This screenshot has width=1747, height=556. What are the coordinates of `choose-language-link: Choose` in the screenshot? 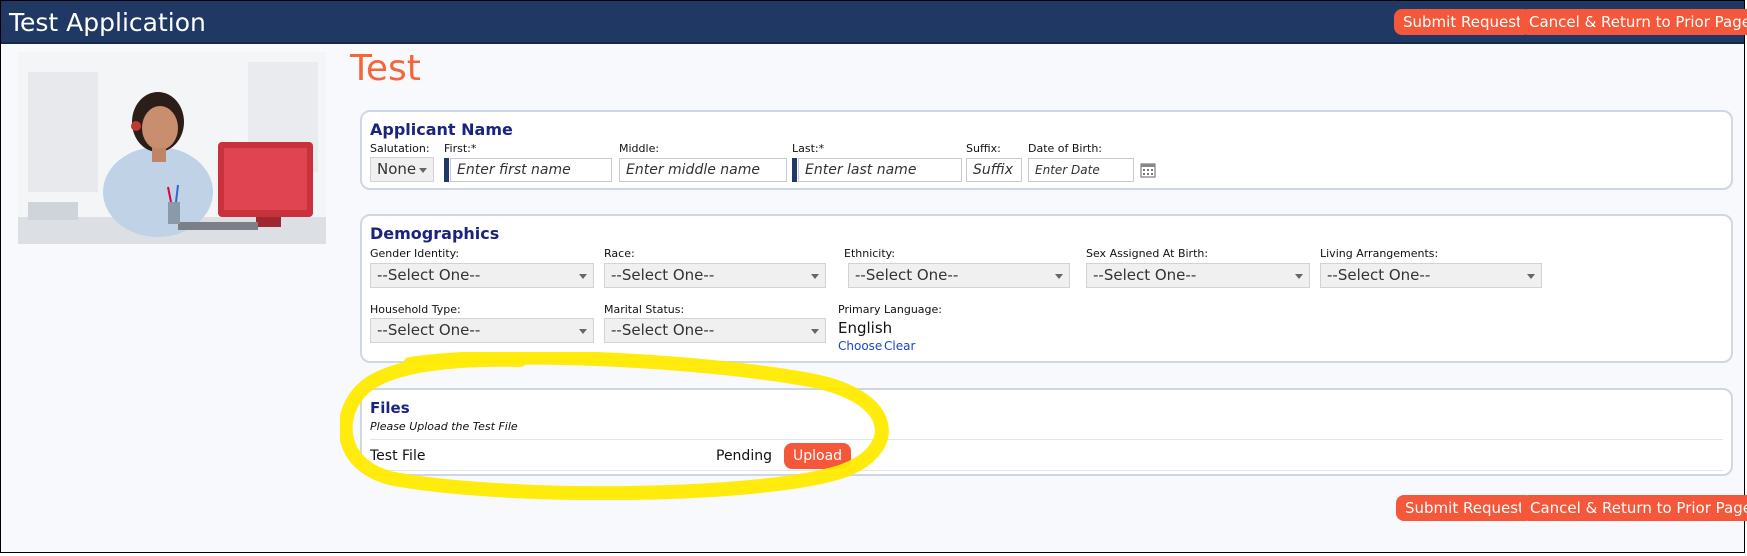 It's located at (860, 346).